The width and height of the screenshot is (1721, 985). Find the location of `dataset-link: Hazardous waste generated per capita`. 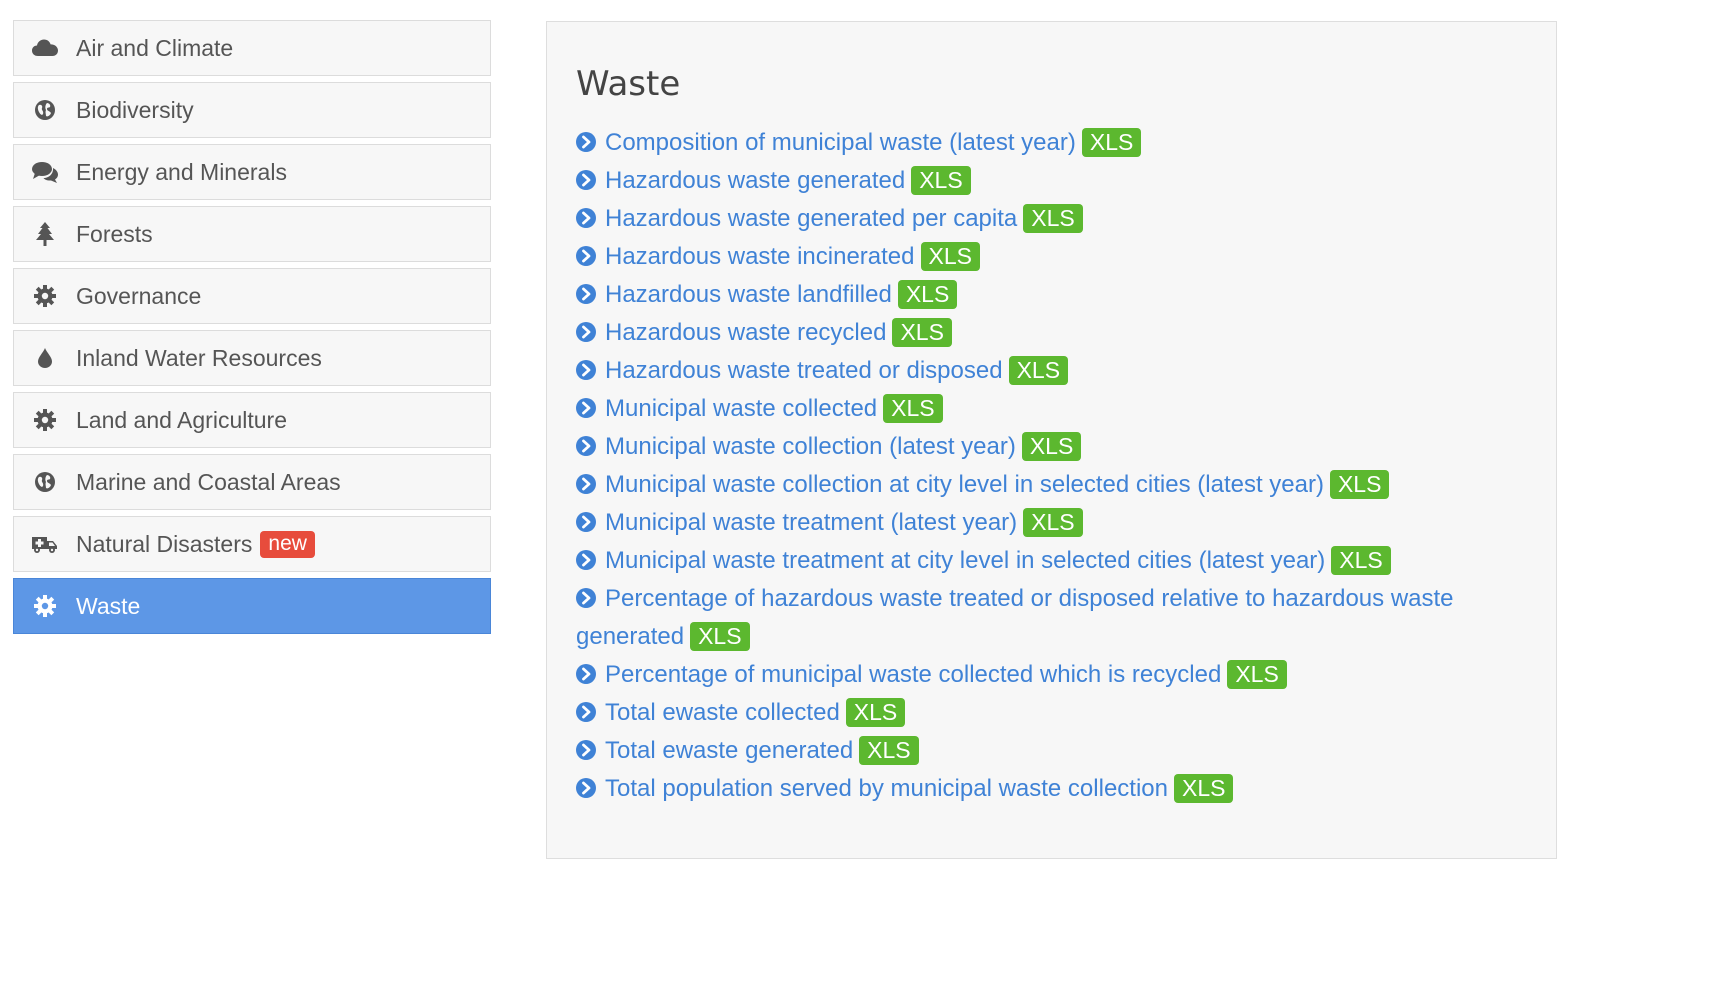

dataset-link: Hazardous waste generated per capita is located at coordinates (811, 218).